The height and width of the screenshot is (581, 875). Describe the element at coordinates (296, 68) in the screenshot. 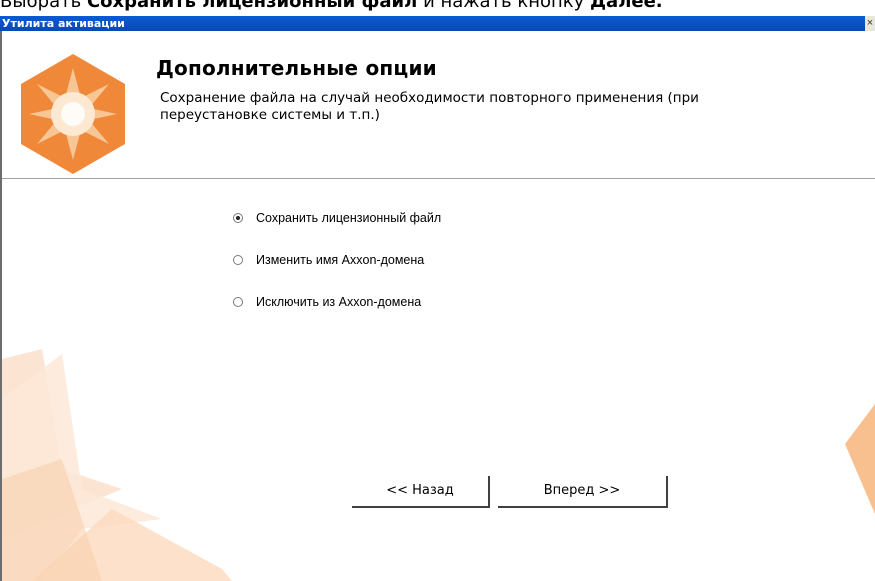

I see `page-title: Дополнительные опции` at that location.